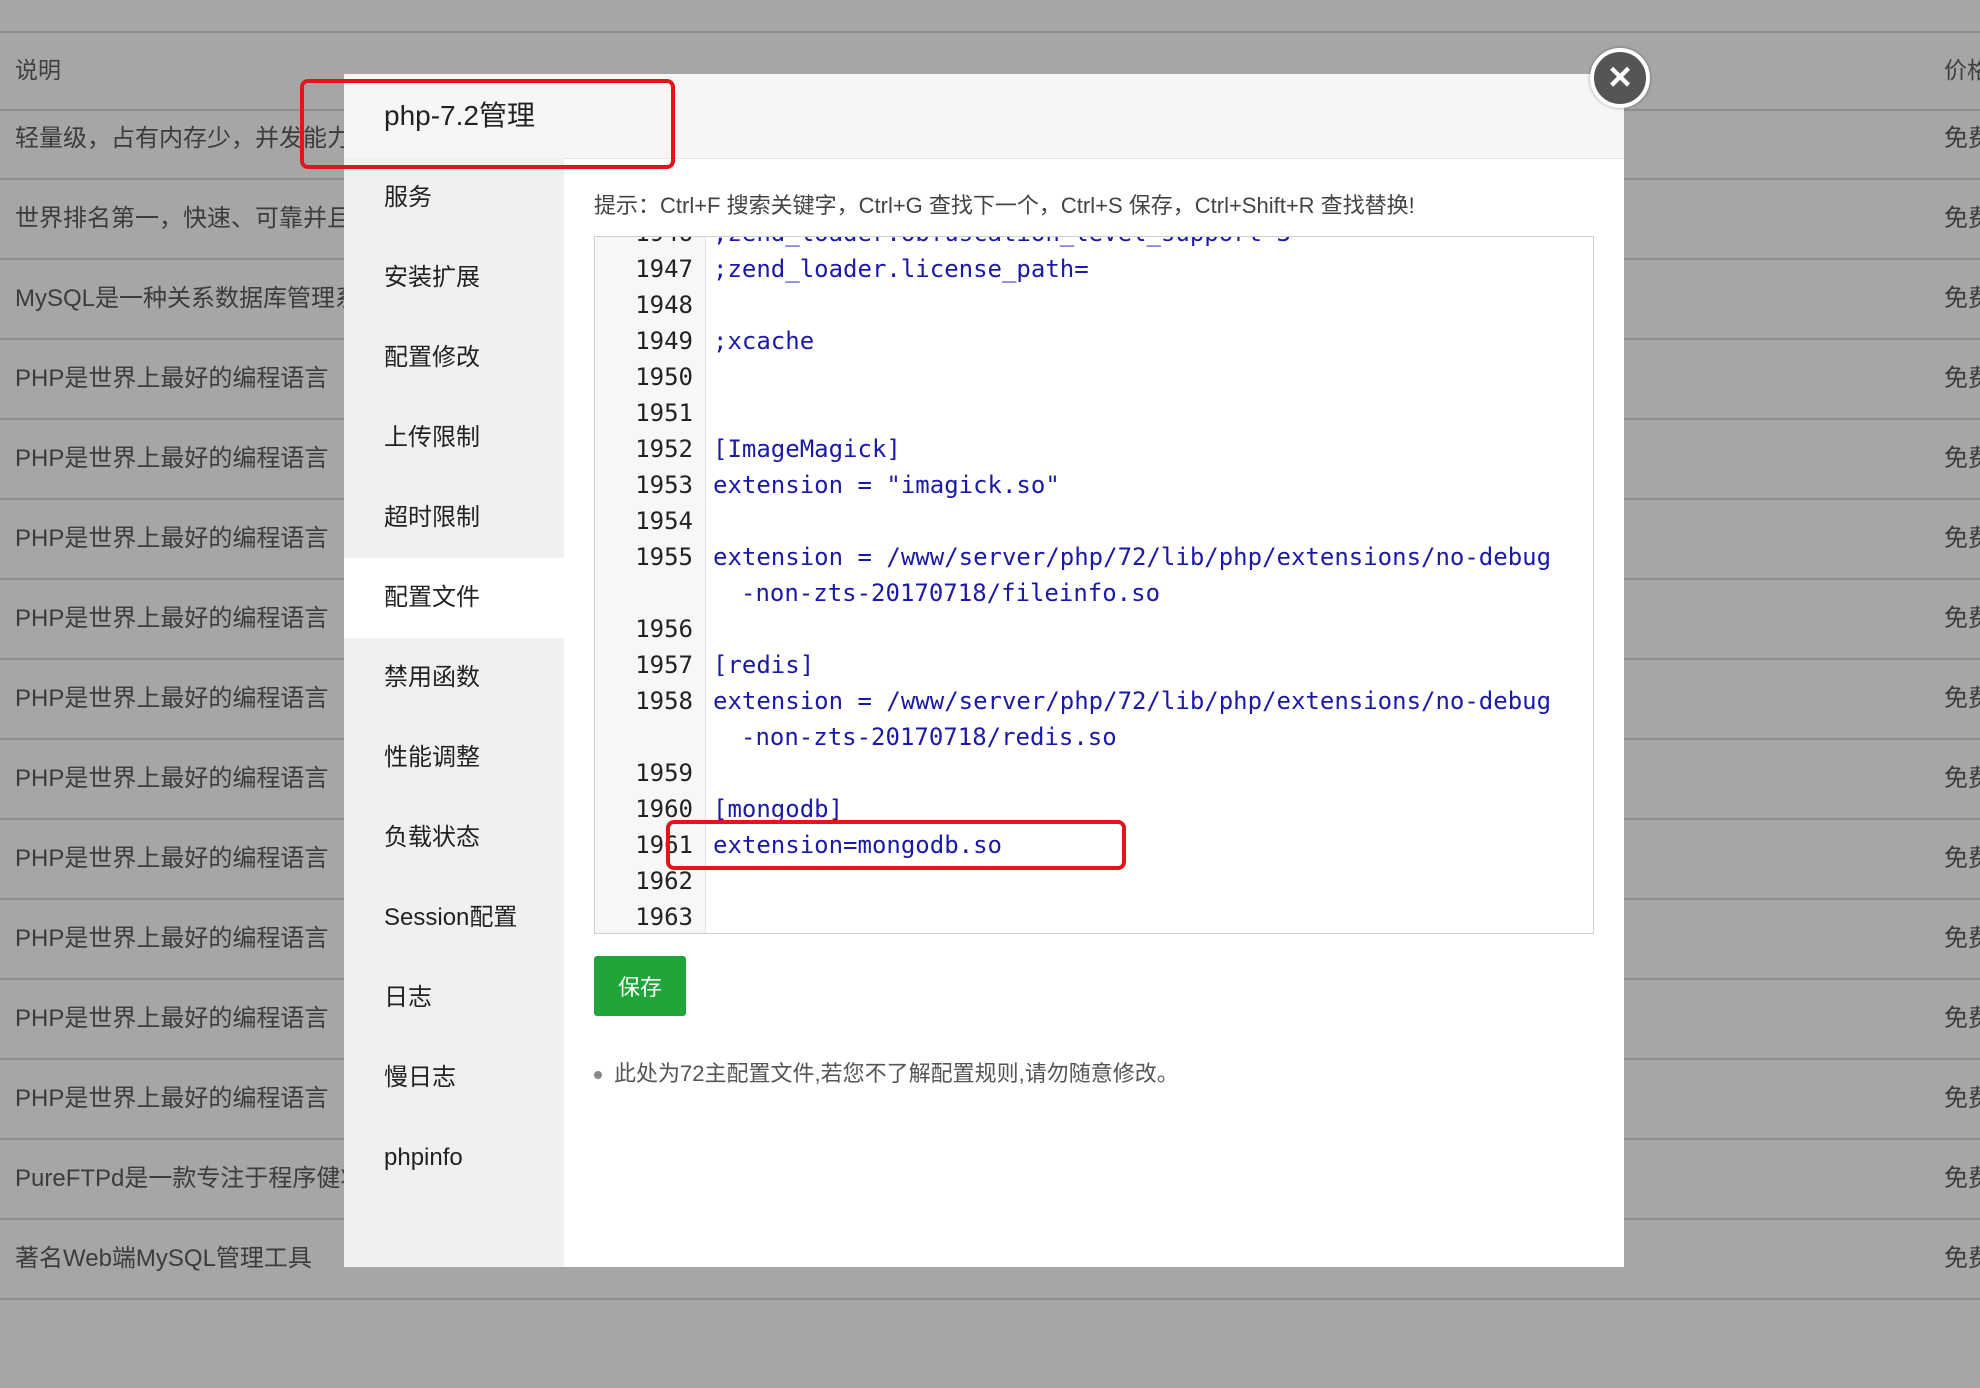 This screenshot has height=1388, width=1980. I want to click on save-button: 保存, so click(640, 986).